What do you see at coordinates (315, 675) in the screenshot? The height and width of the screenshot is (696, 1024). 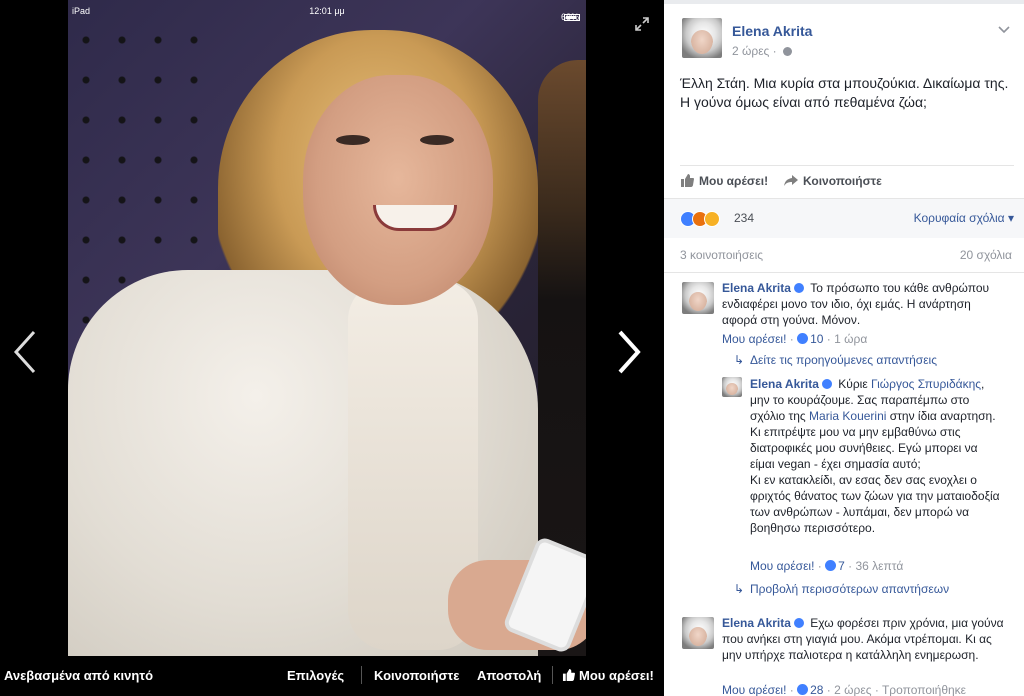 I see `options-button: Επιλογές` at bounding box center [315, 675].